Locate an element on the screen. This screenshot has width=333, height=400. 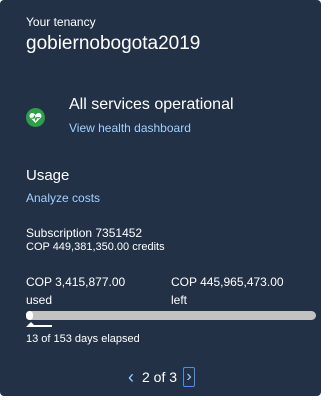
analyze-costs-link: Analyze costs is located at coordinates (63, 198).